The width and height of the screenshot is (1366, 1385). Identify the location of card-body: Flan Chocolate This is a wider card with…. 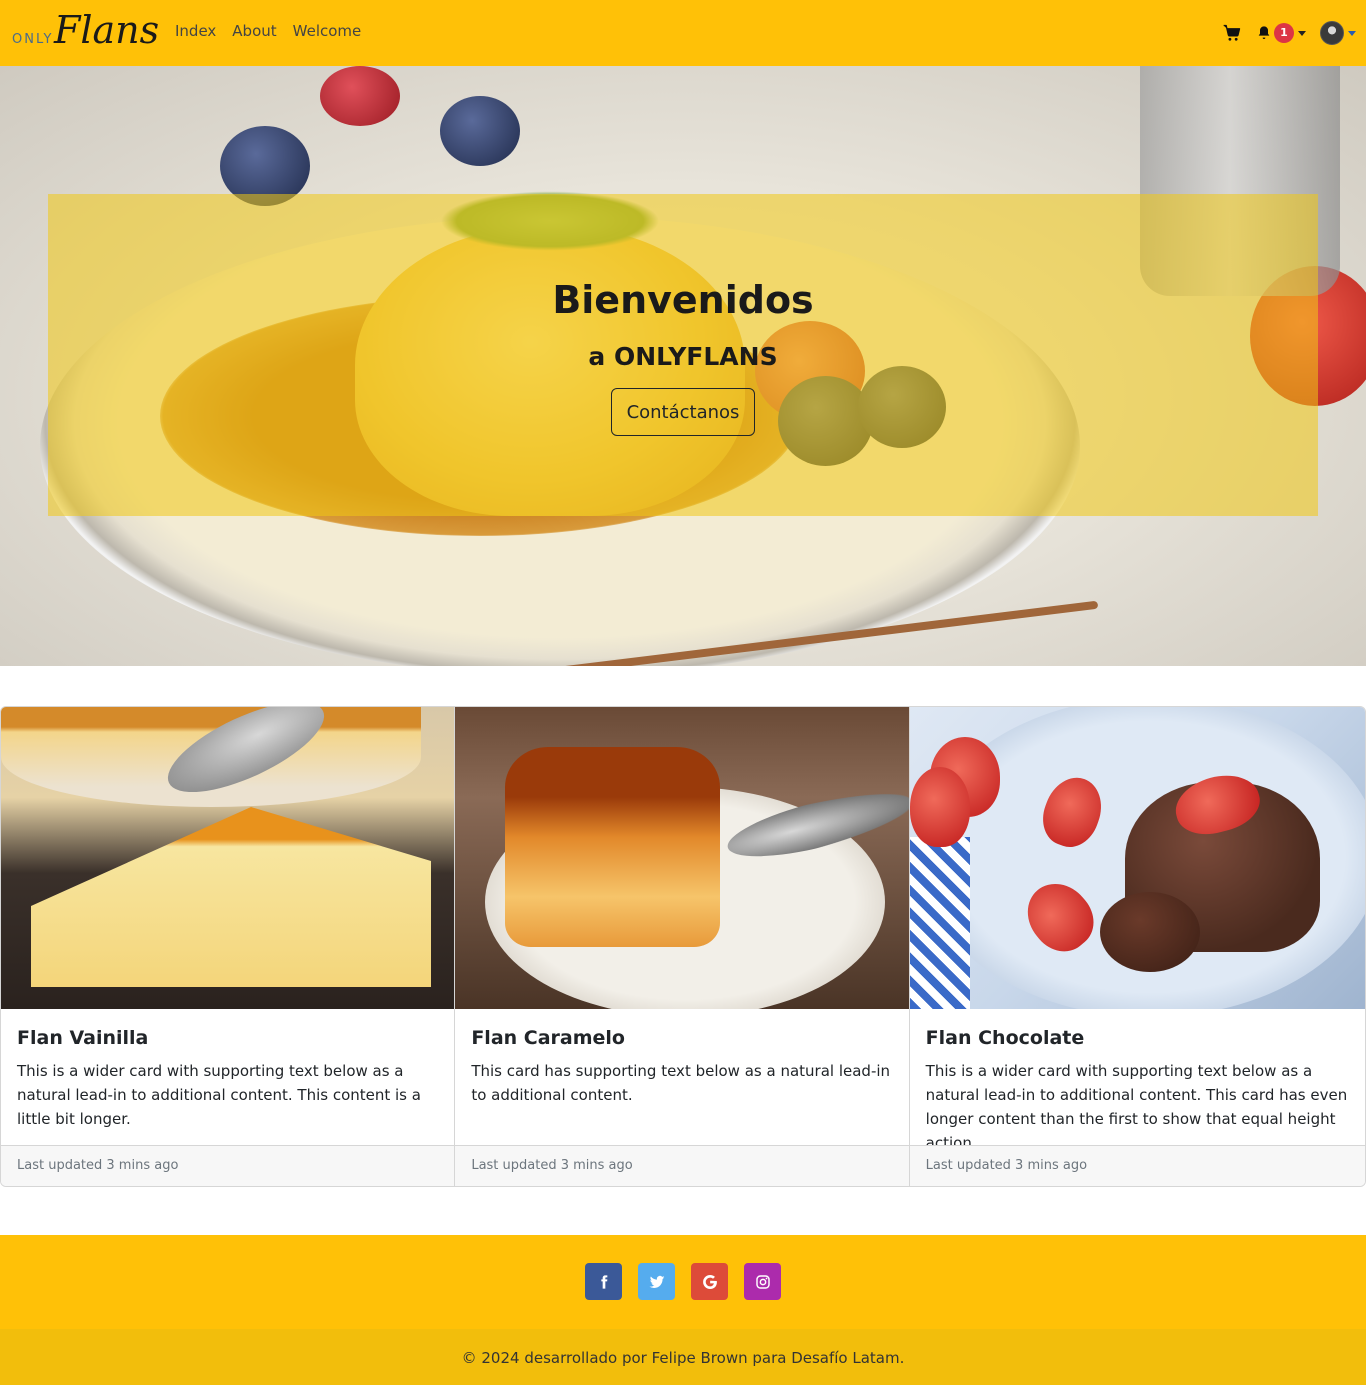
(1137, 1091).